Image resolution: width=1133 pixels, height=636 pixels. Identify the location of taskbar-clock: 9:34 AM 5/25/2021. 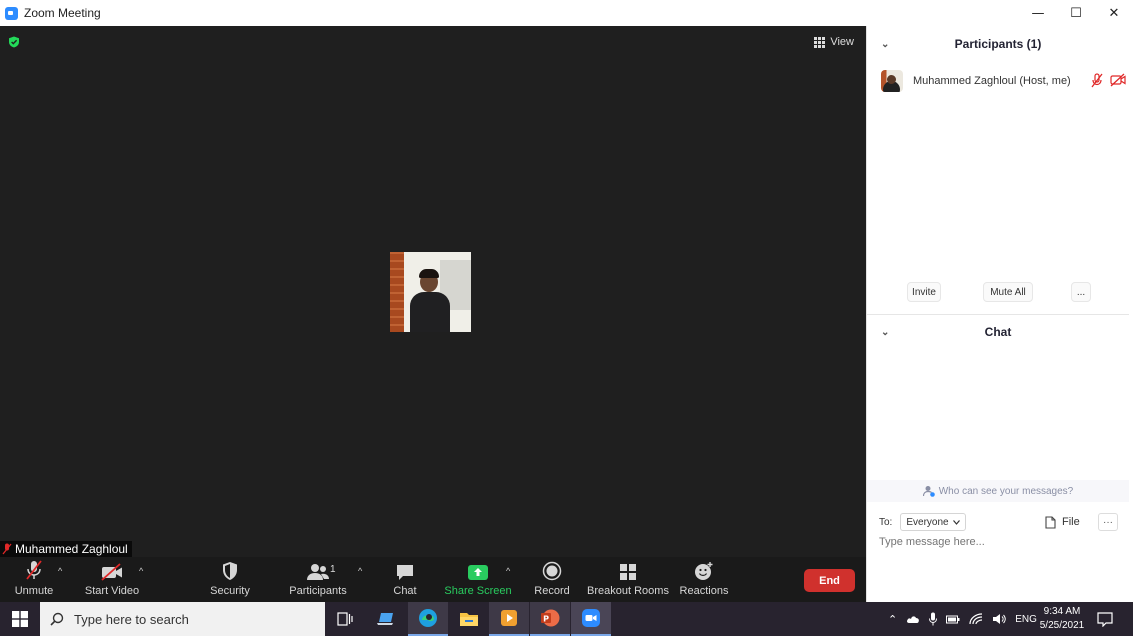
(1062, 619).